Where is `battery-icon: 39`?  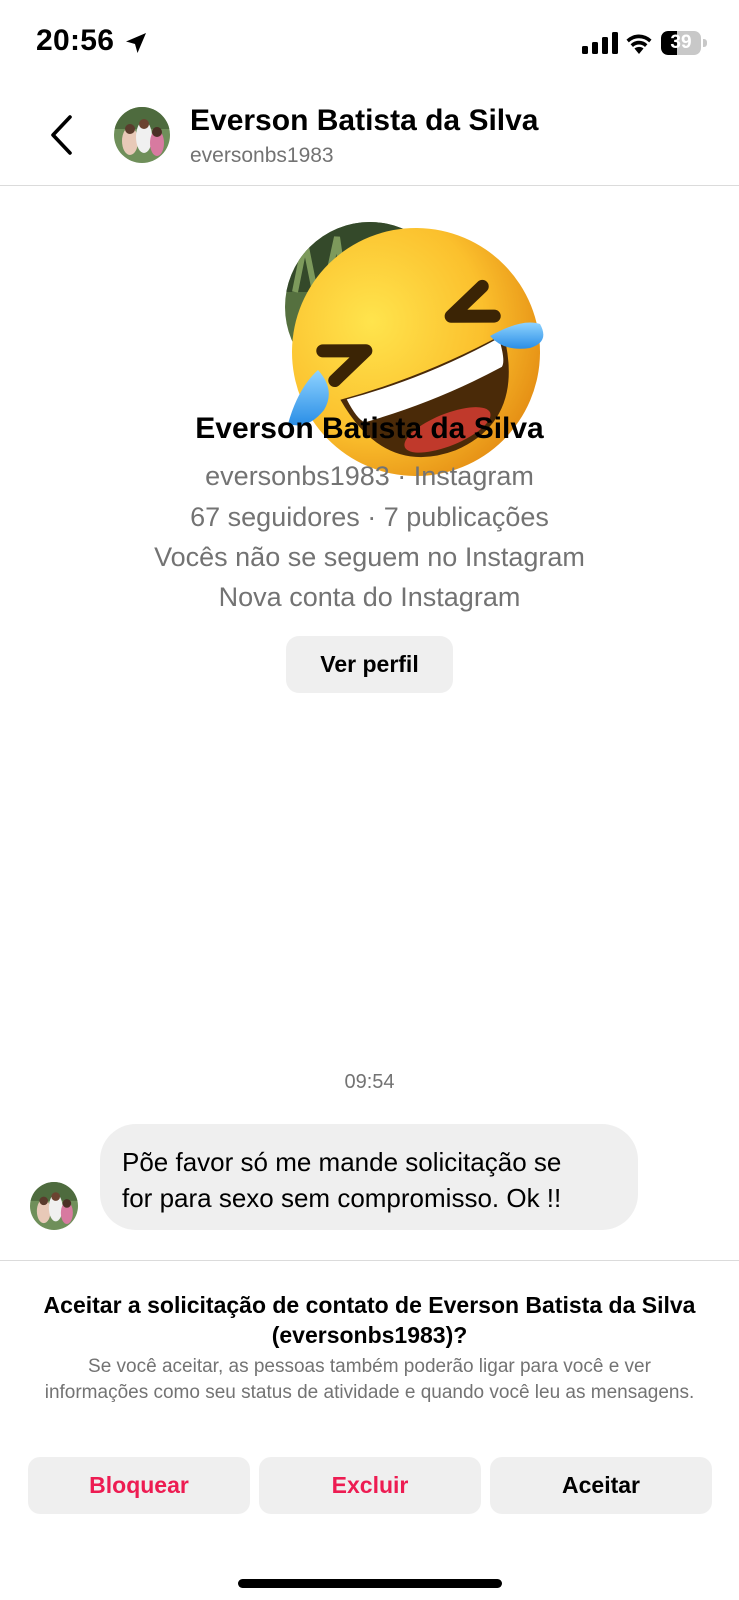 battery-icon: 39 is located at coordinates (684, 43).